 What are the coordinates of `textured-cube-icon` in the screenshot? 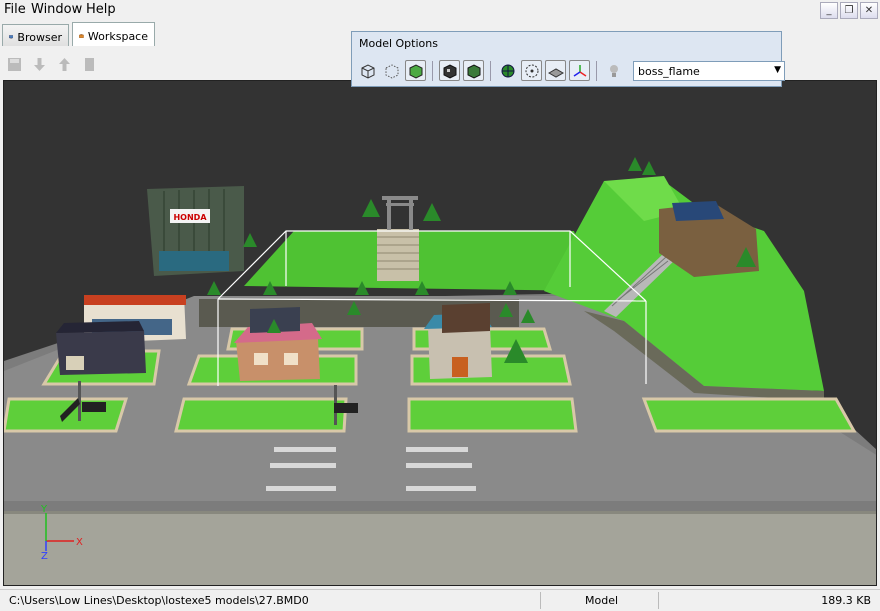 It's located at (449, 70).